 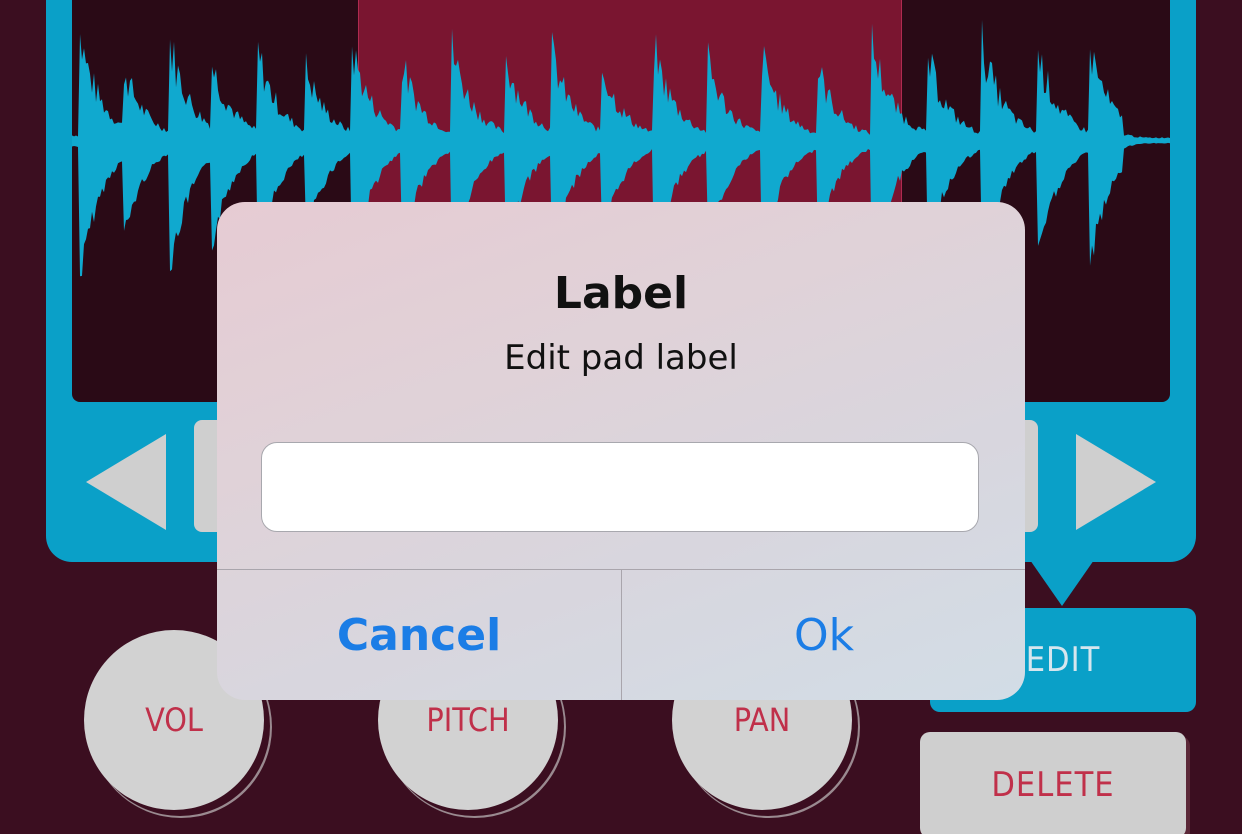 What do you see at coordinates (620, 487) in the screenshot?
I see `pad-label-input` at bounding box center [620, 487].